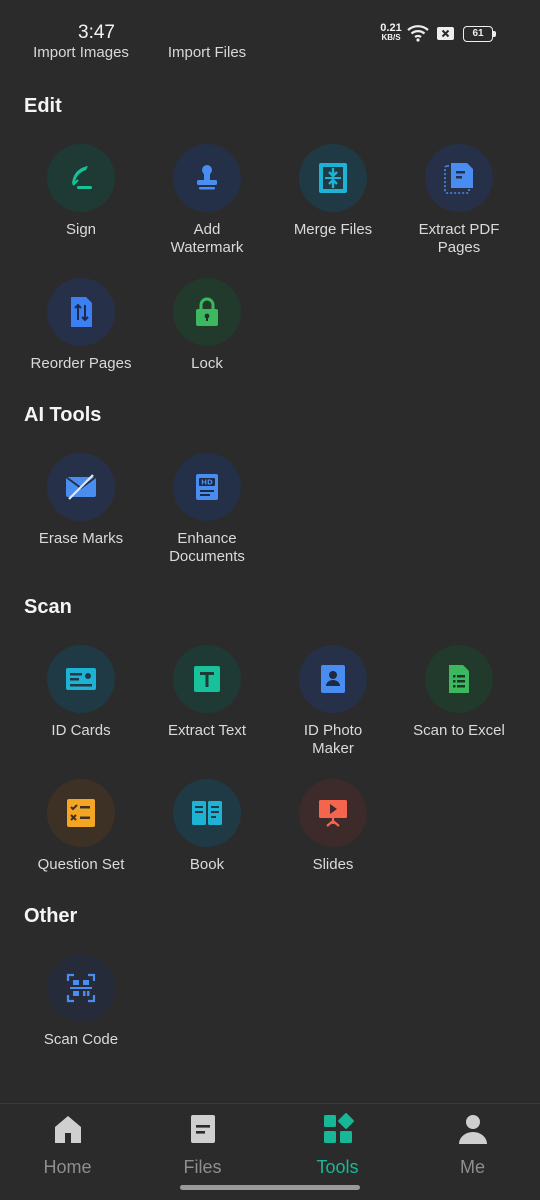 This screenshot has width=540, height=1200. Describe the element at coordinates (81, 487) in the screenshot. I see `erase-icon` at that location.